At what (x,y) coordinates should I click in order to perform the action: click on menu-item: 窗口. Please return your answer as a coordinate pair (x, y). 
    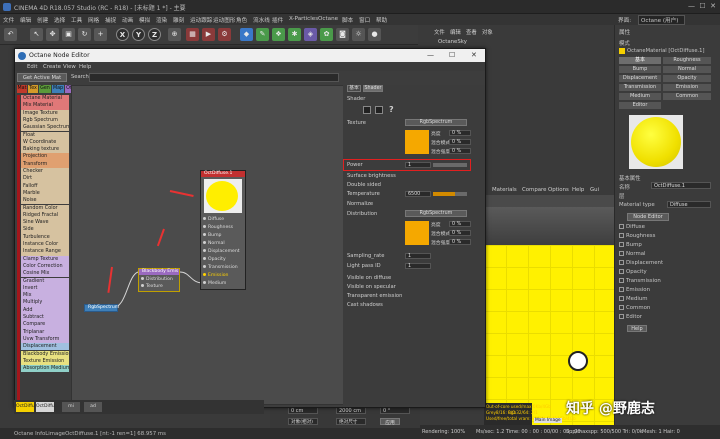
    Looking at the image, I should click on (364, 20).